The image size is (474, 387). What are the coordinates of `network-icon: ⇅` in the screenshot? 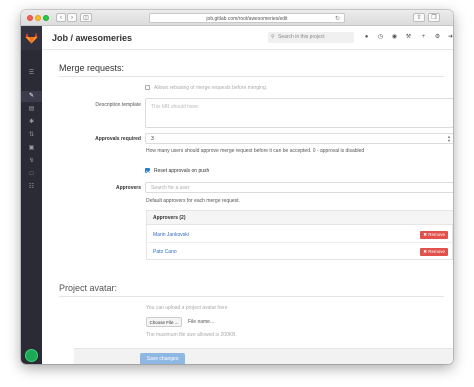 It's located at (31, 135).